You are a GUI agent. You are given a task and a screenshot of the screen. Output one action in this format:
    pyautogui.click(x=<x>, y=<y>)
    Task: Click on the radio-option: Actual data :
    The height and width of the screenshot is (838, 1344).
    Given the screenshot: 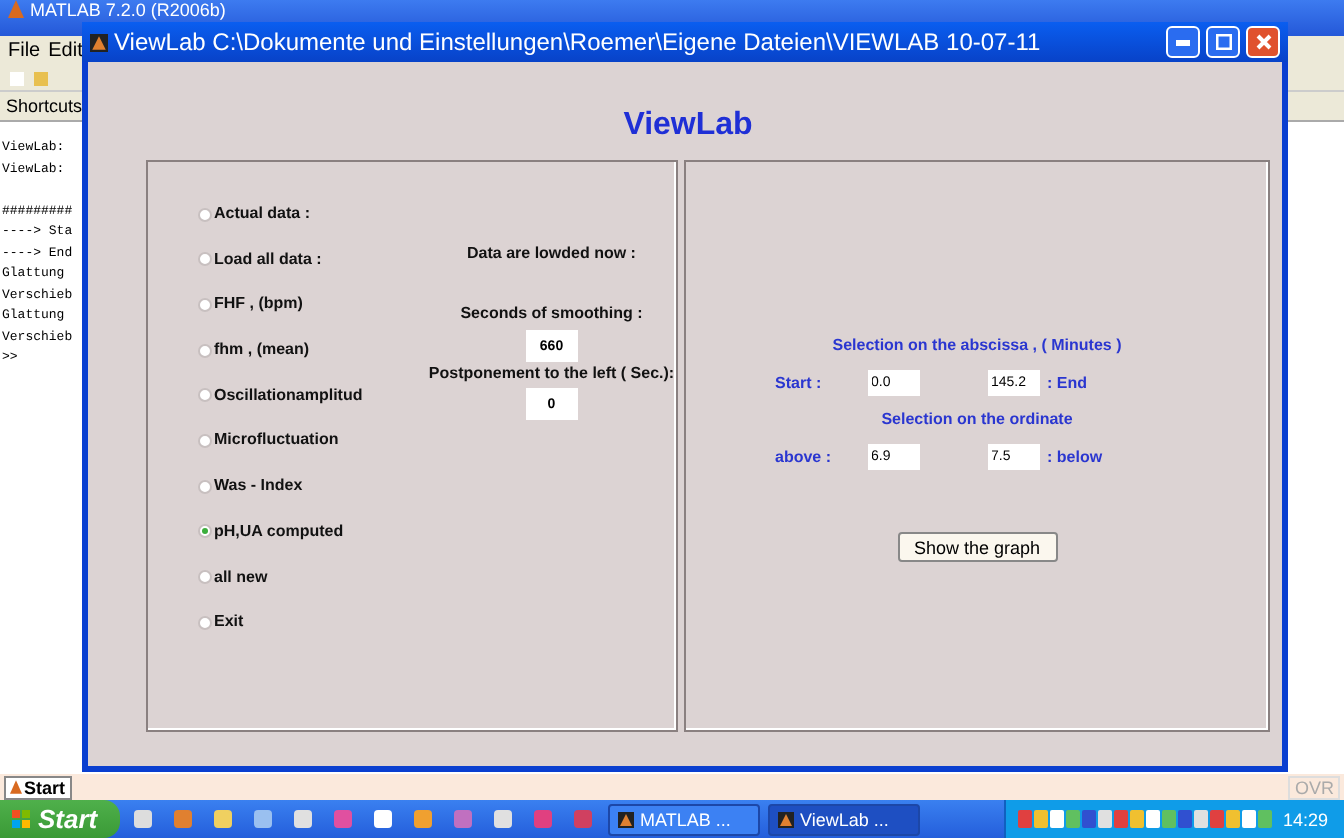 What is the action you would take?
    pyautogui.click(x=313, y=214)
    